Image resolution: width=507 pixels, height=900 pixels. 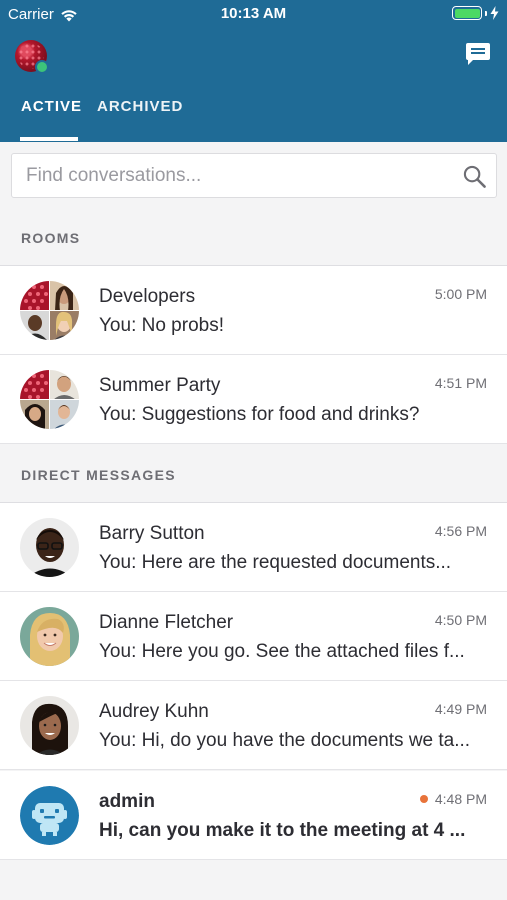 I want to click on search-box, so click(x=254, y=175).